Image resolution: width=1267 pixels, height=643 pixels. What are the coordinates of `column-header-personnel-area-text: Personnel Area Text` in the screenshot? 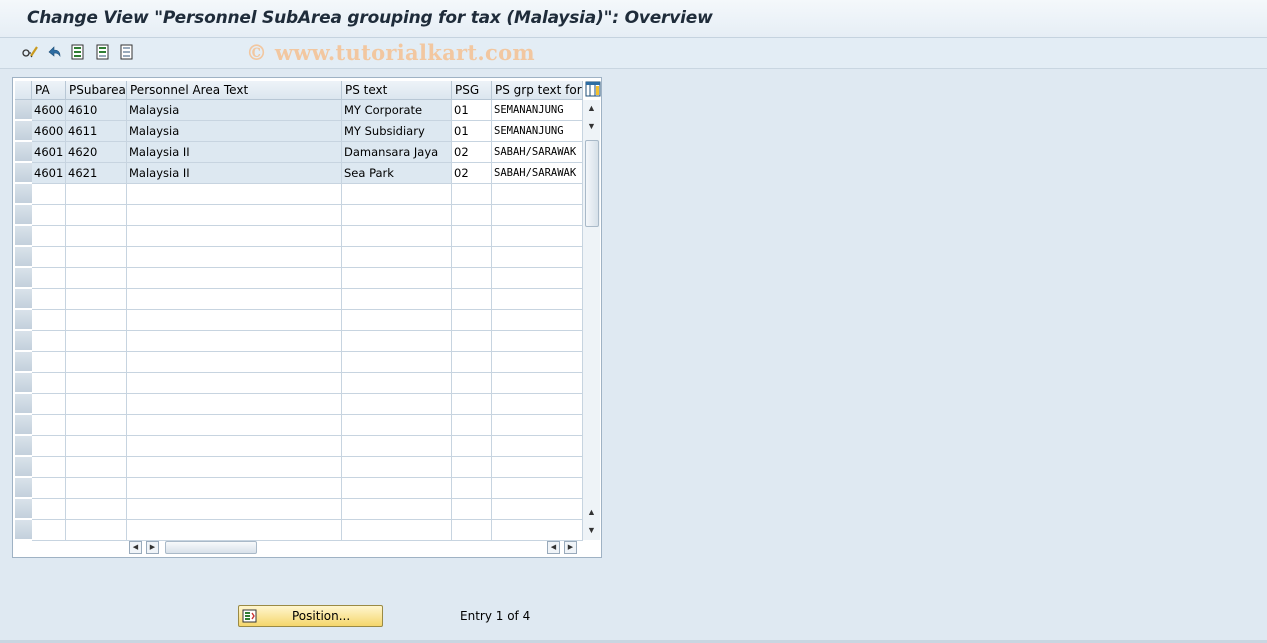 It's located at (234, 90).